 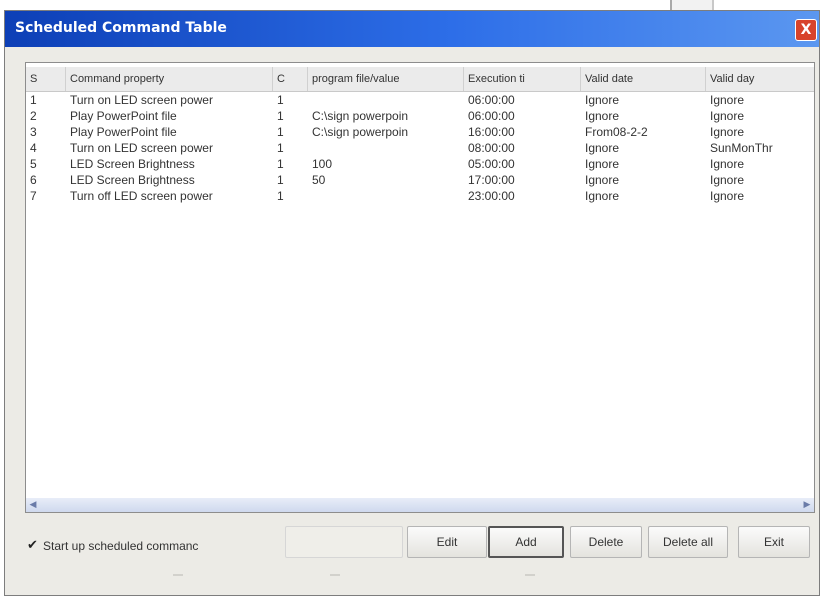 What do you see at coordinates (522, 79) in the screenshot?
I see `column-header-execution-time: Execution ti` at bounding box center [522, 79].